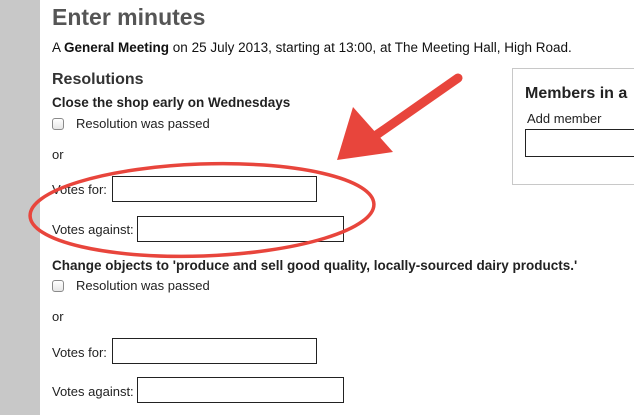 The image size is (634, 415). I want to click on resolution-2-votes-for-input, so click(214, 351).